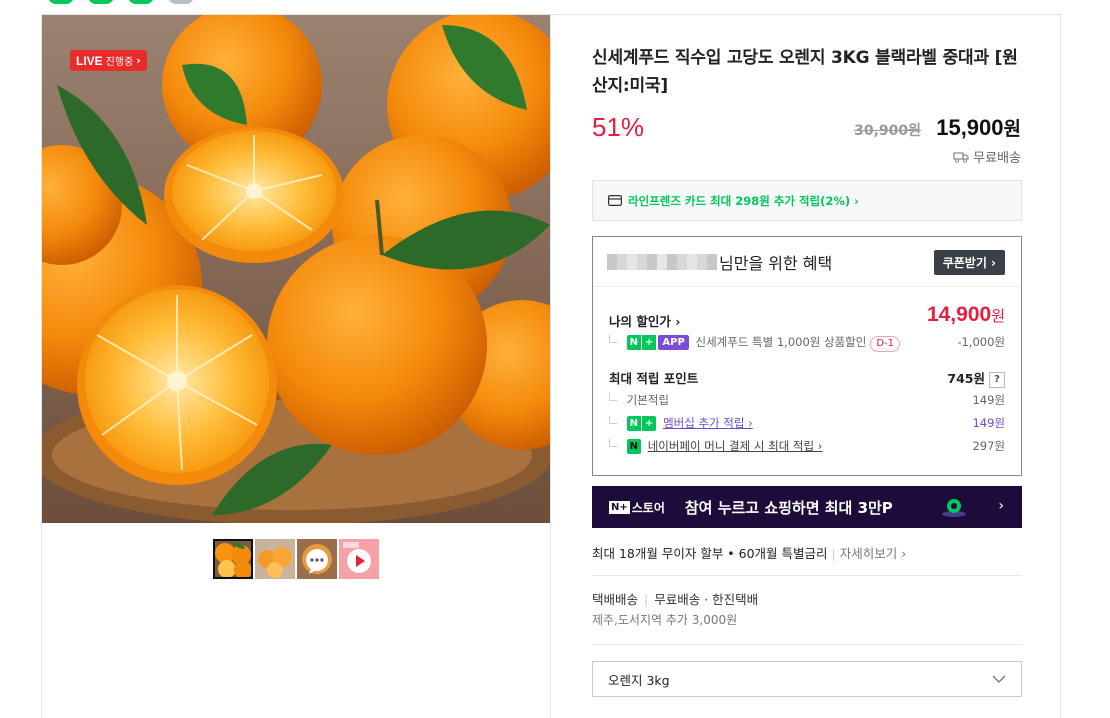  I want to click on shipping-info: 택배배송 | 무료배송 · 한진택배, so click(675, 598).